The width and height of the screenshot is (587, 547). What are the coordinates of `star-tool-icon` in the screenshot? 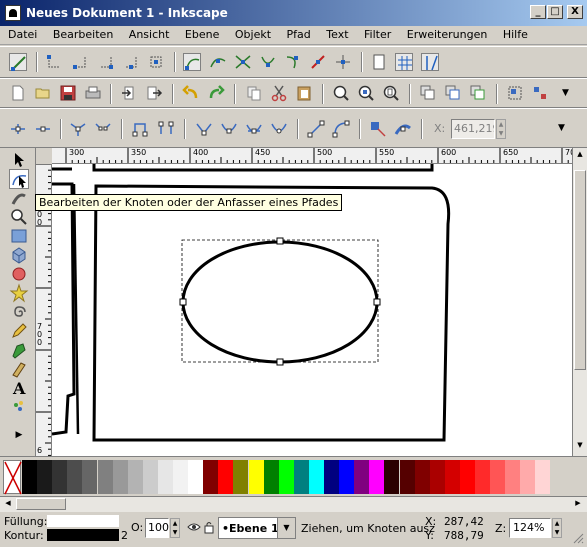 It's located at (19, 293).